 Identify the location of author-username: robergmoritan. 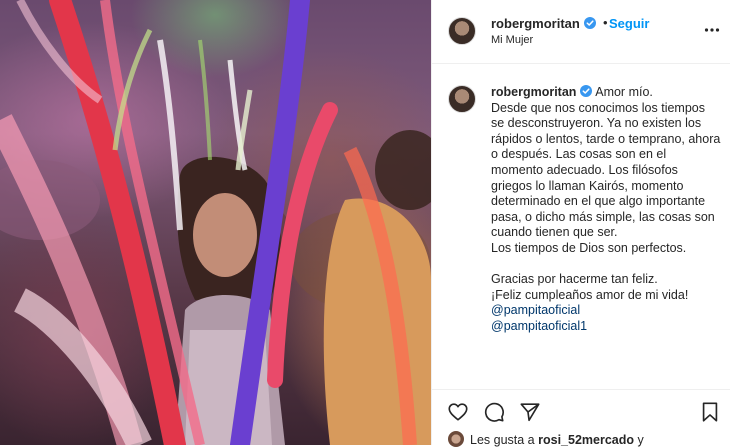
(535, 23).